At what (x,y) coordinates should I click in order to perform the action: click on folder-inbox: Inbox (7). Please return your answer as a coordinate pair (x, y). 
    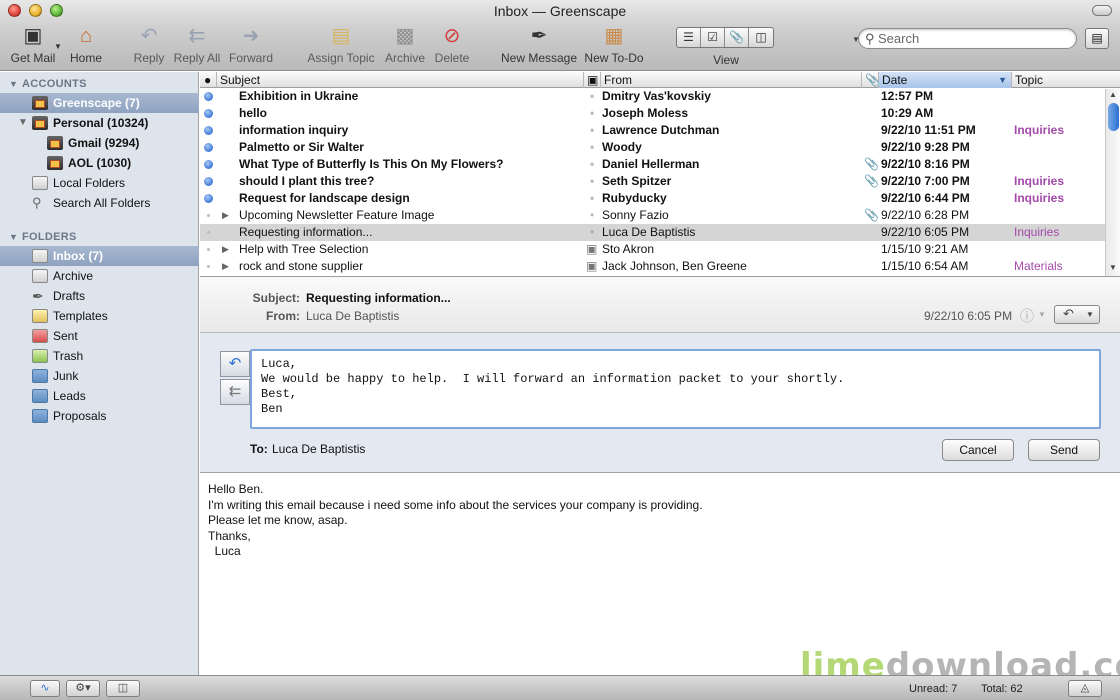
    Looking at the image, I should click on (99, 256).